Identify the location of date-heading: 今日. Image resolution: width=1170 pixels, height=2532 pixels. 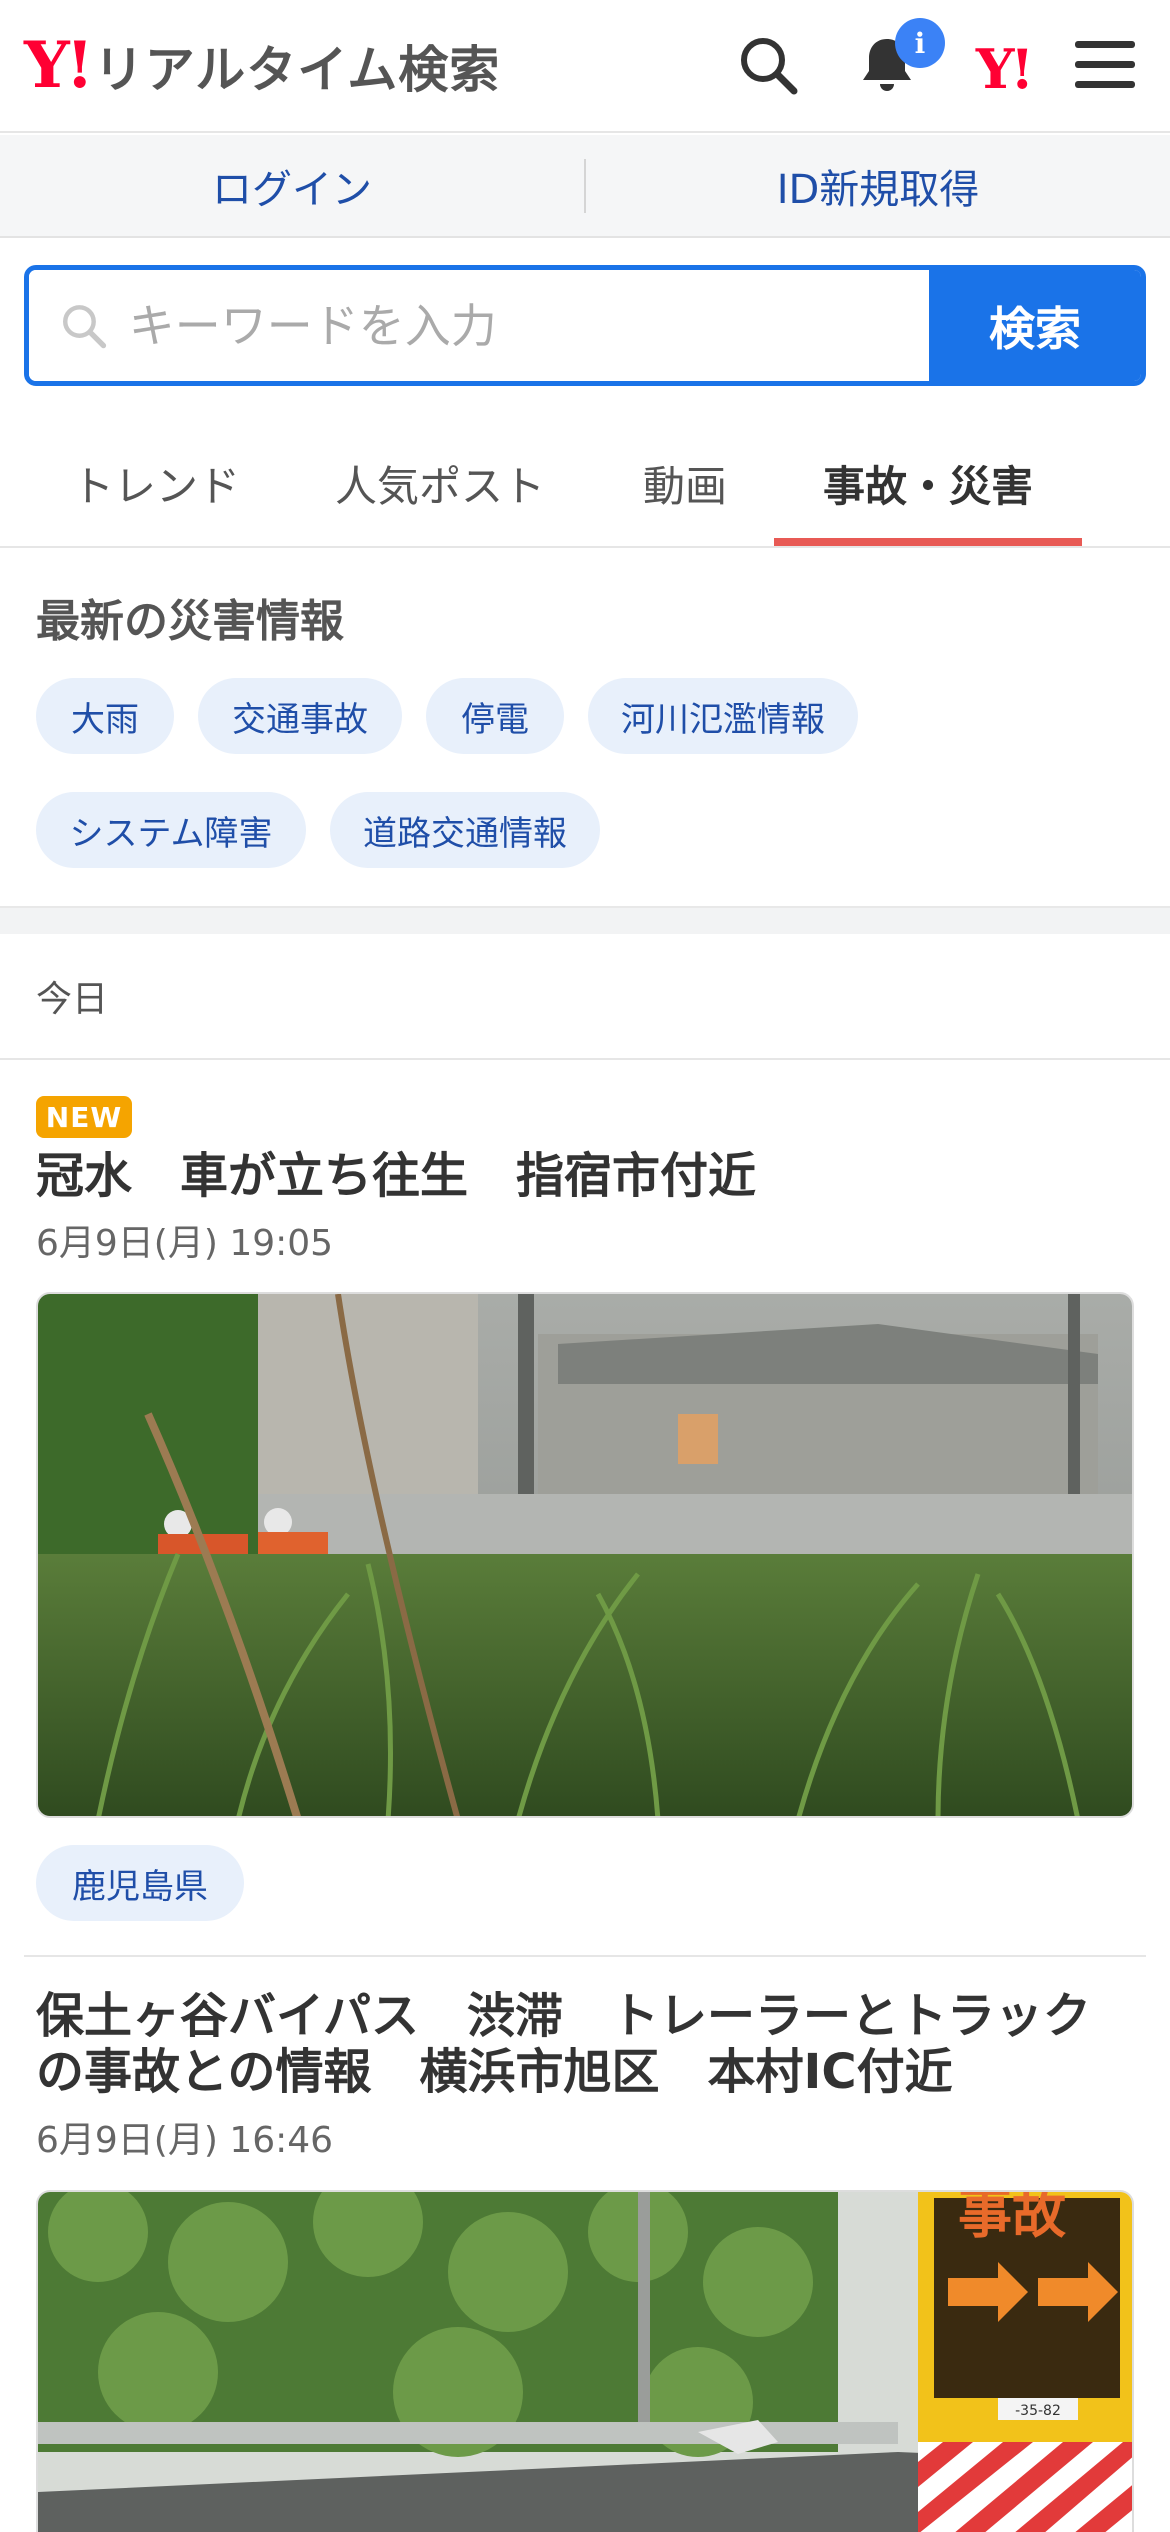
(72, 999).